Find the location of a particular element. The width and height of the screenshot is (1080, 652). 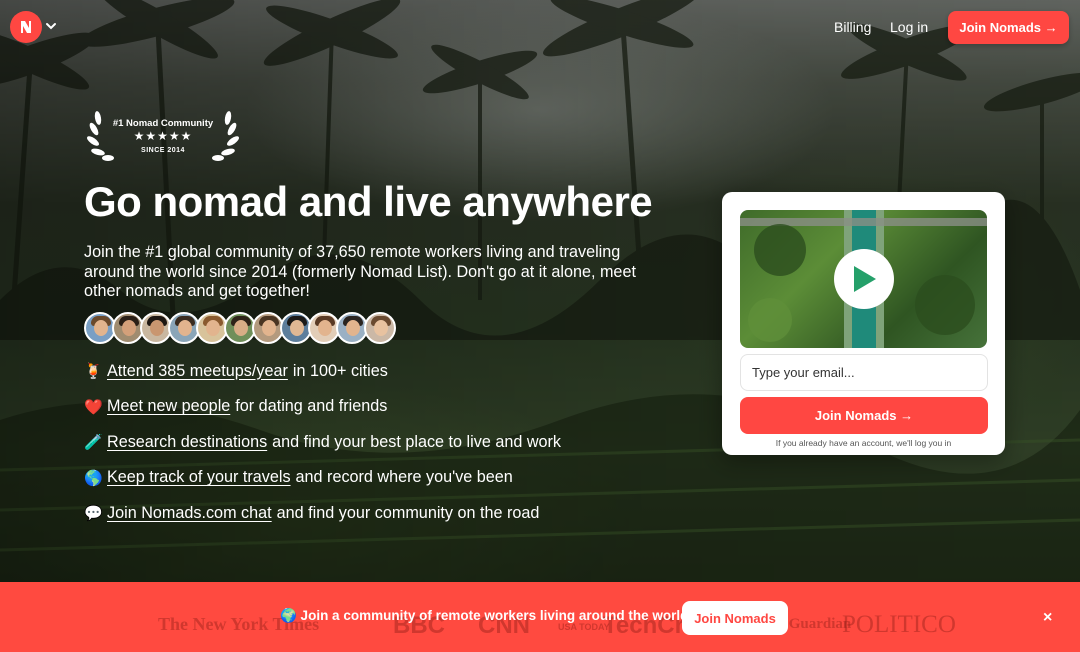

play-icon is located at coordinates (865, 279).